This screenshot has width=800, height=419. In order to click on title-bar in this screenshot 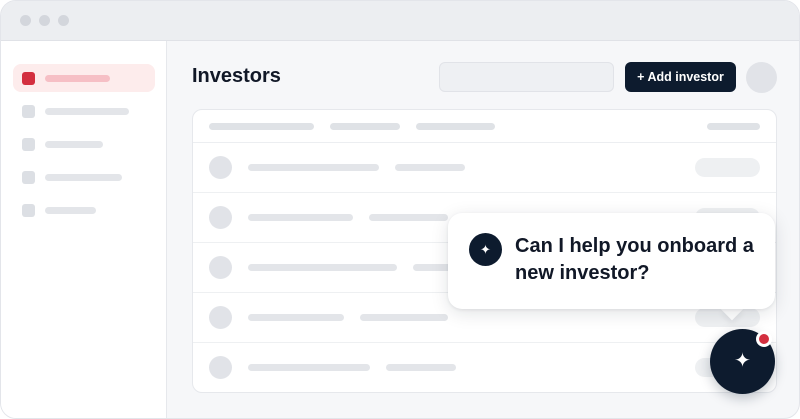, I will do `click(400, 21)`.